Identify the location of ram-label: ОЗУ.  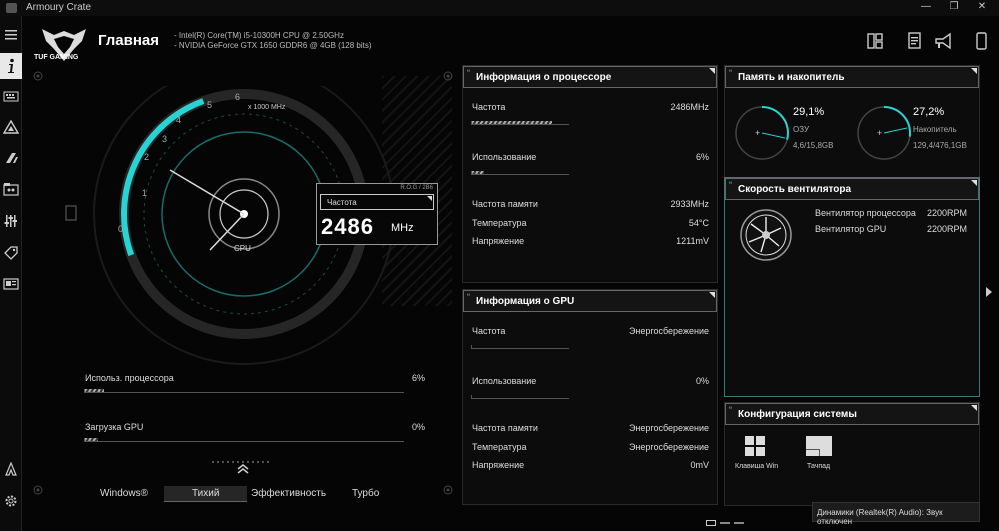
(801, 129).